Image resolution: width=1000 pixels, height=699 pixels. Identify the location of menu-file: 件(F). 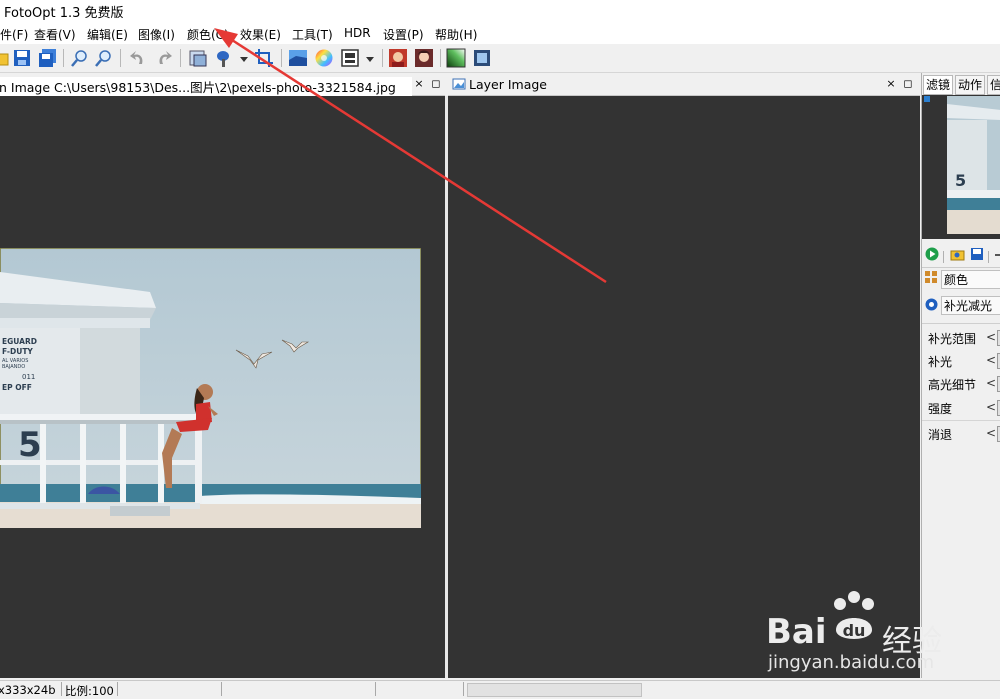
(14, 34).